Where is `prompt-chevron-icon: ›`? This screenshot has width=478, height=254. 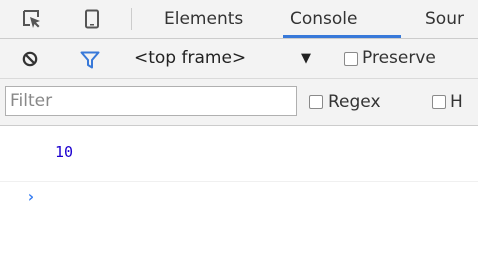 prompt-chevron-icon: › is located at coordinates (31, 196).